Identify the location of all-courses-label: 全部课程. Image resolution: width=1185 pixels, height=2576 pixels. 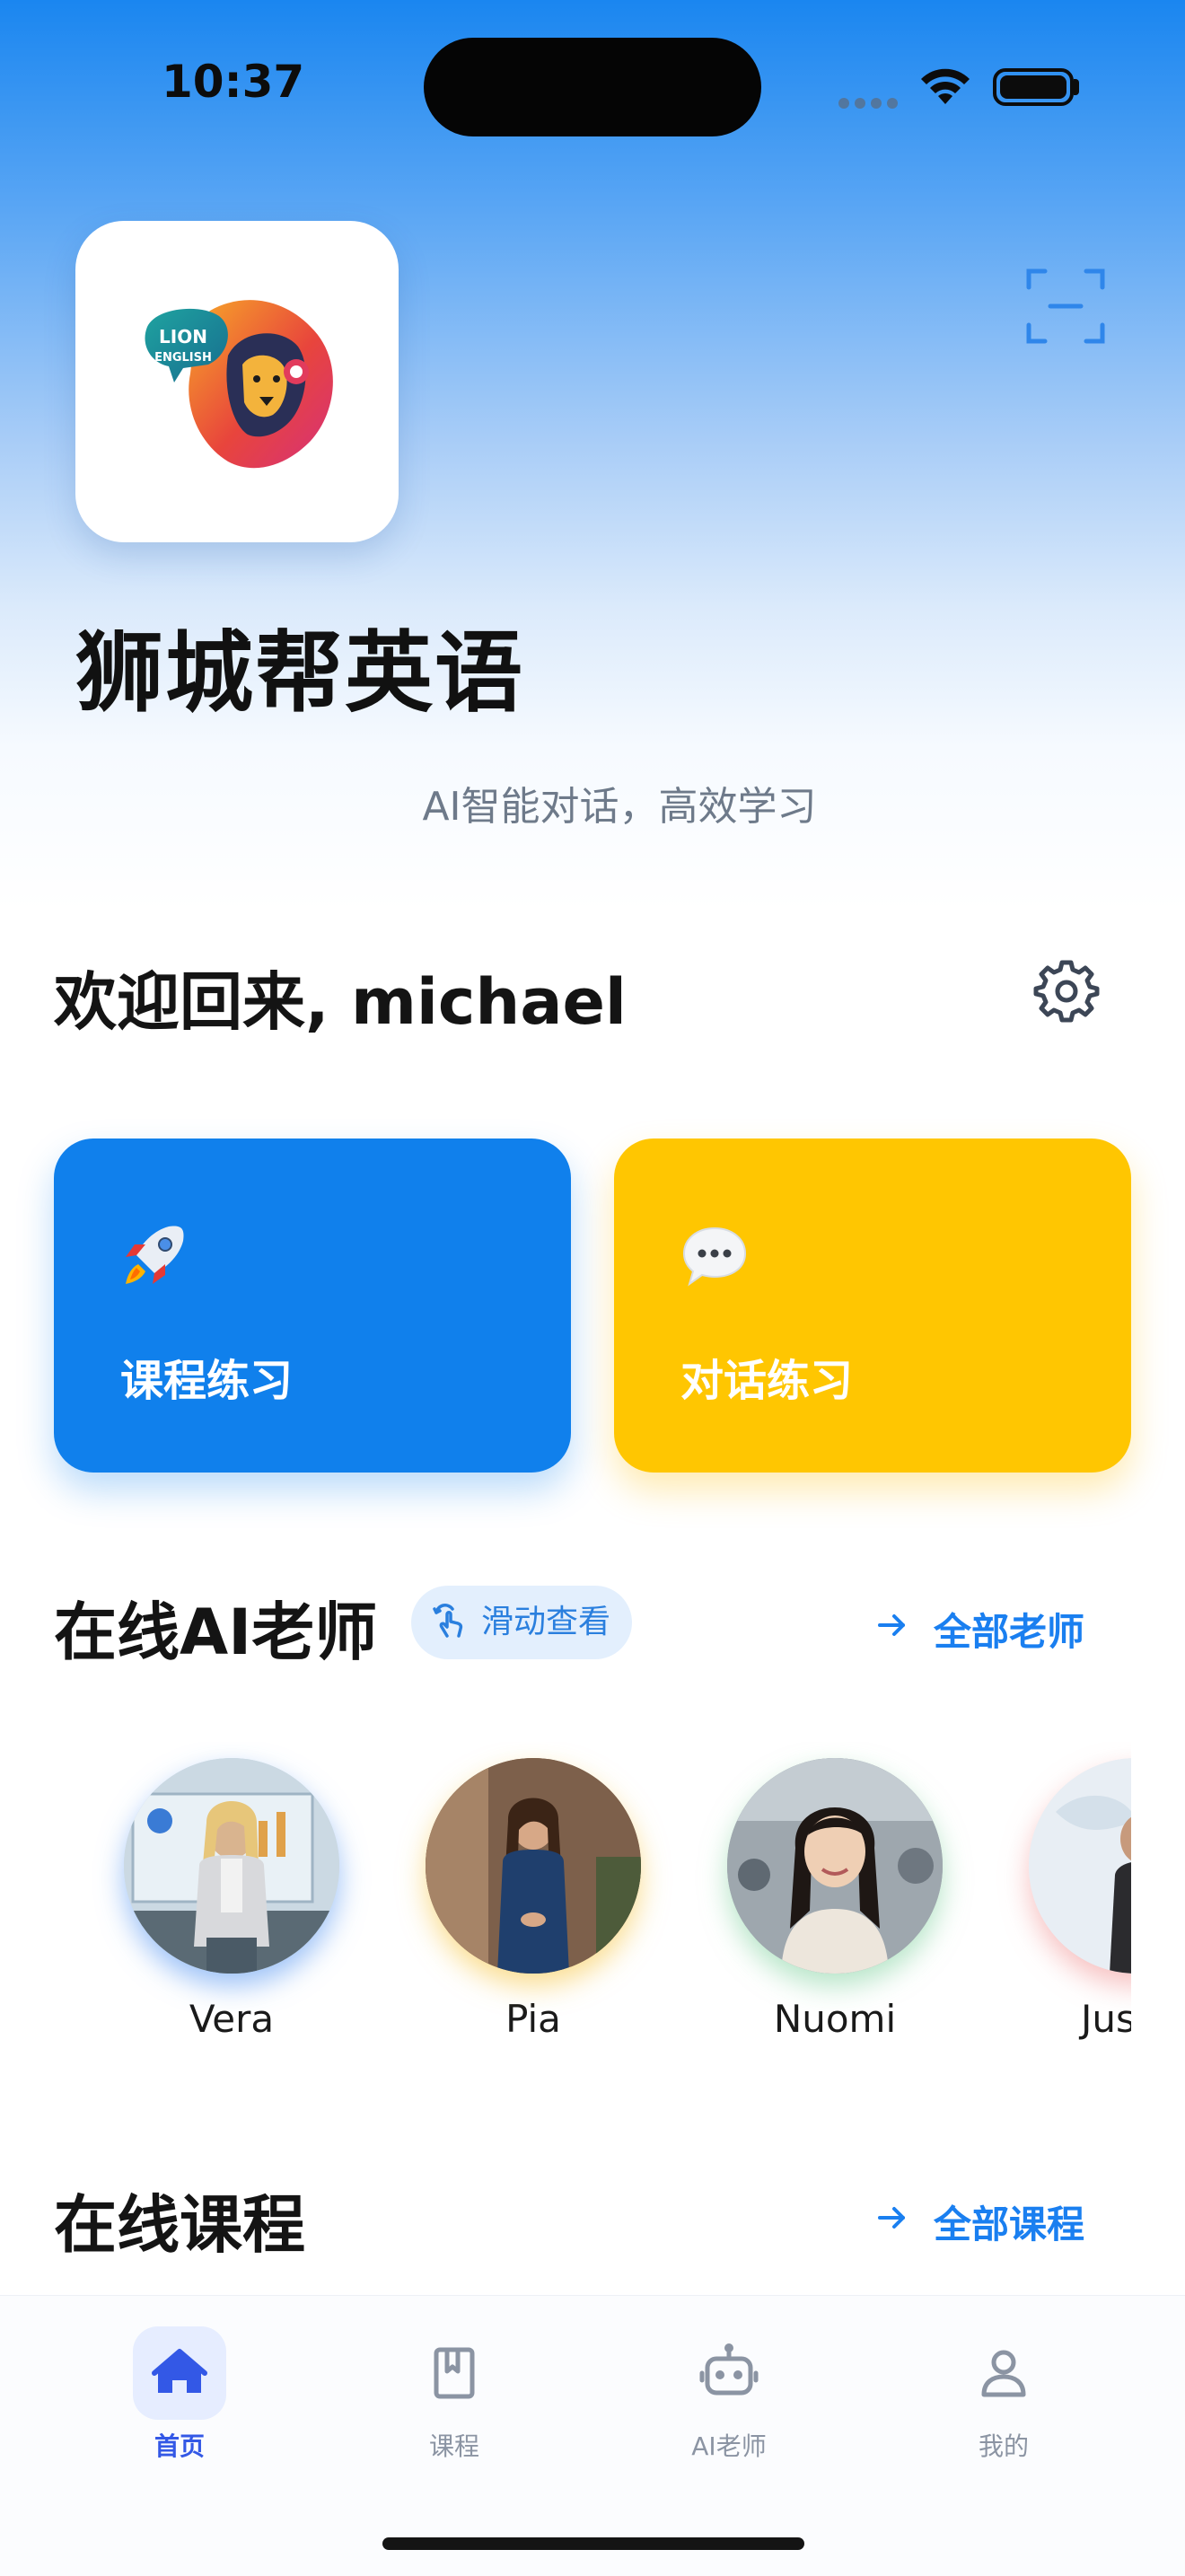
(1009, 2224).